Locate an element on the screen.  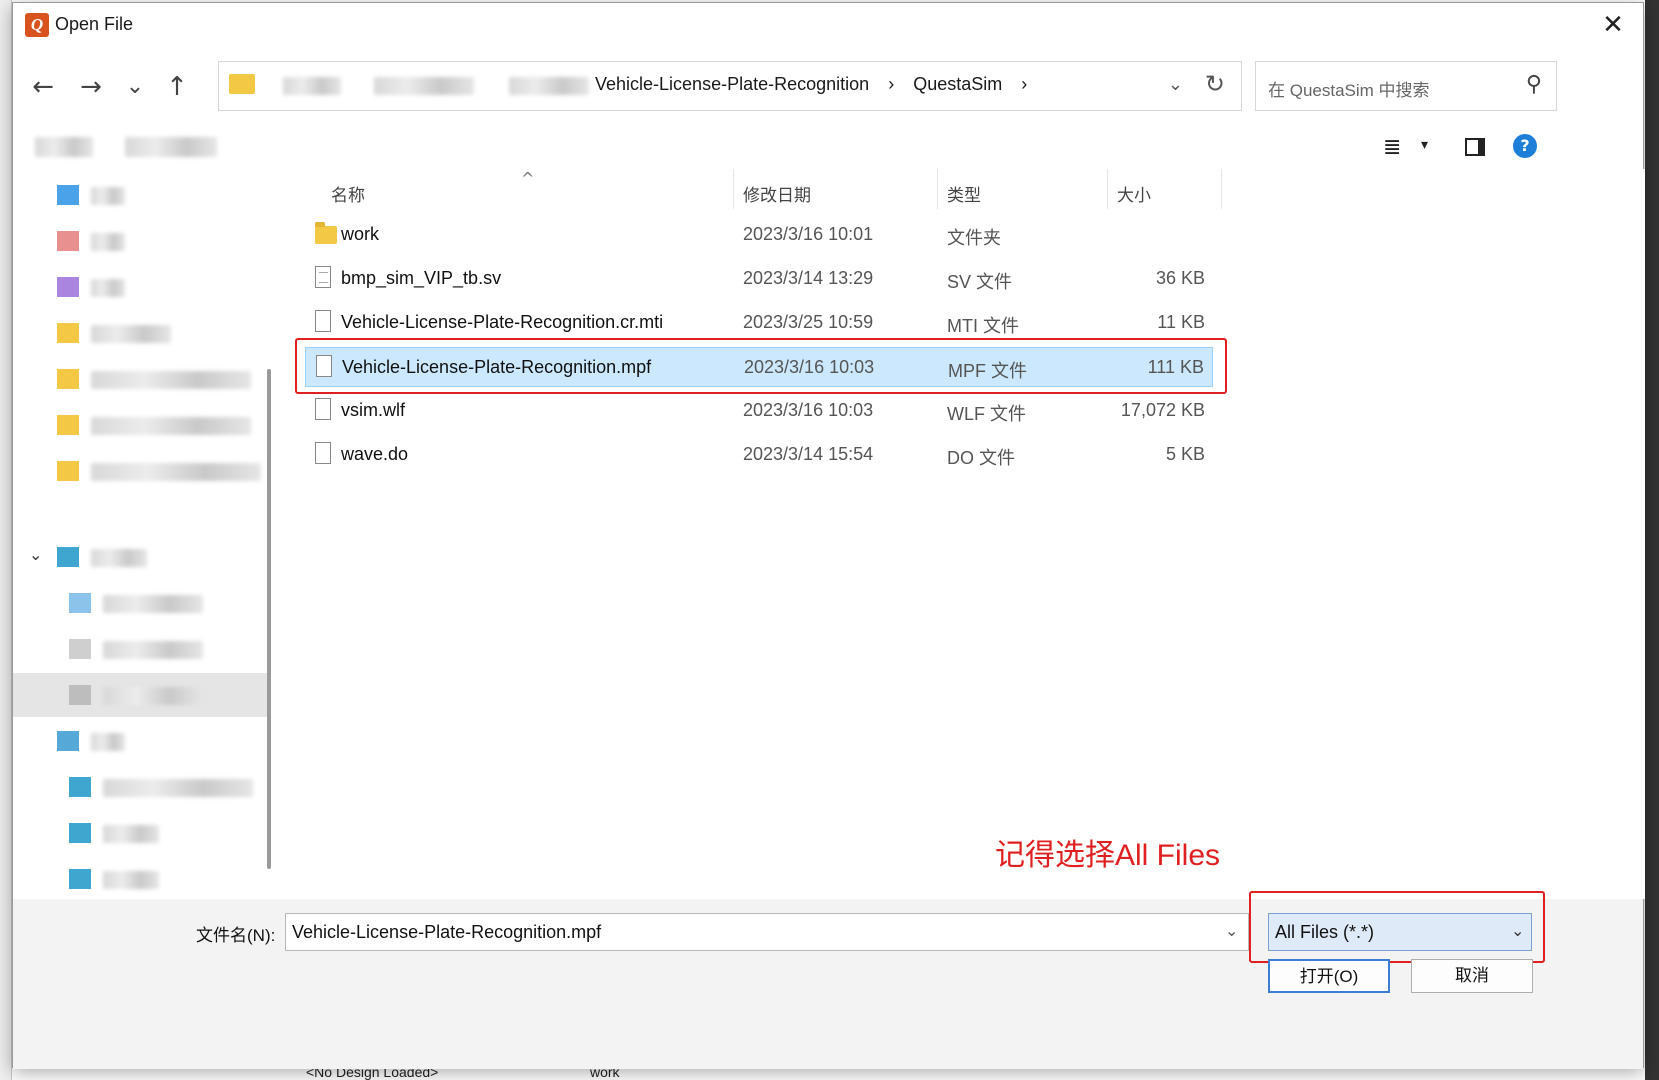
sidebar-item-network is located at coordinates (140, 741).